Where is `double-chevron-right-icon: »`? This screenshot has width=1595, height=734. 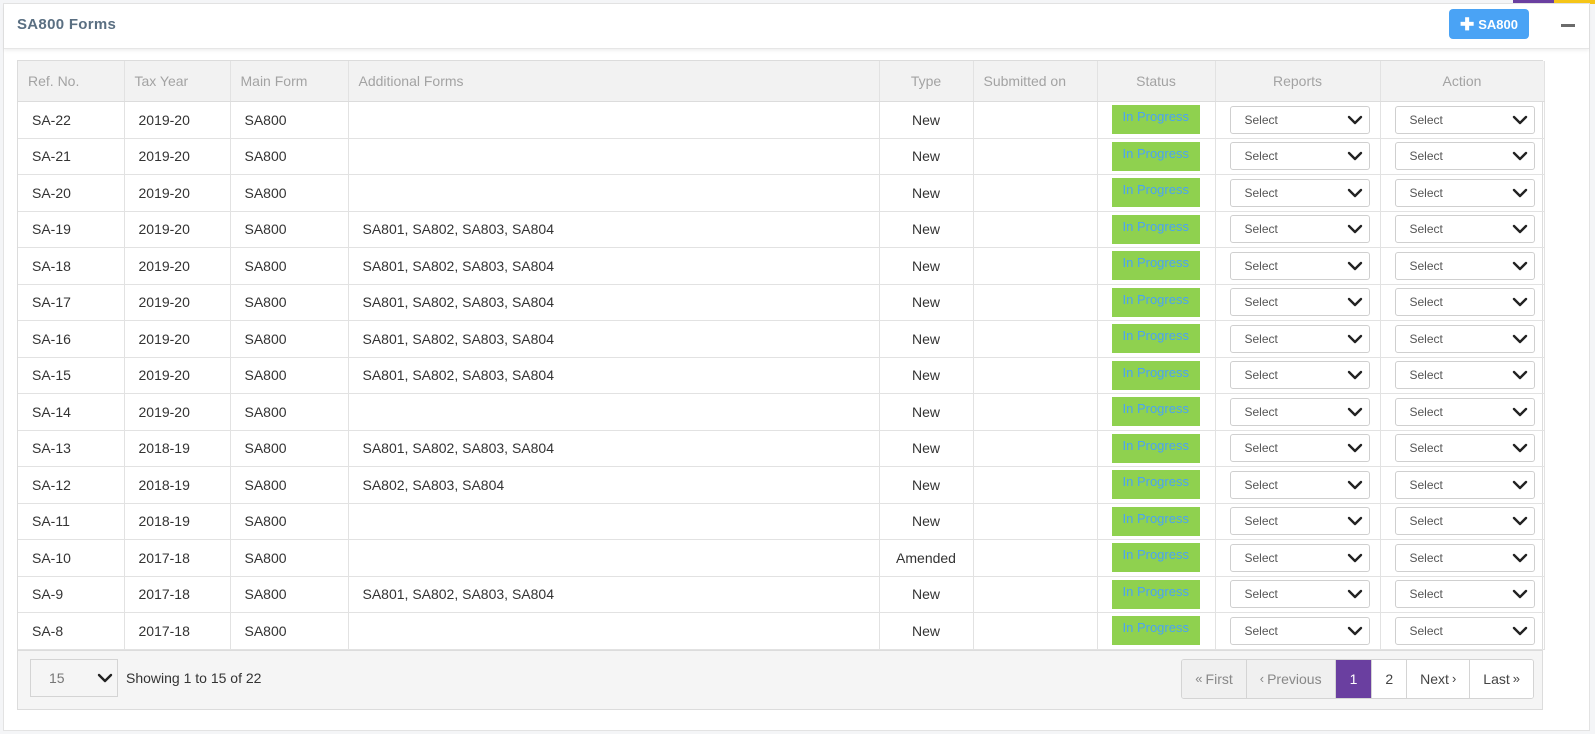
double-chevron-right-icon: » is located at coordinates (1516, 678).